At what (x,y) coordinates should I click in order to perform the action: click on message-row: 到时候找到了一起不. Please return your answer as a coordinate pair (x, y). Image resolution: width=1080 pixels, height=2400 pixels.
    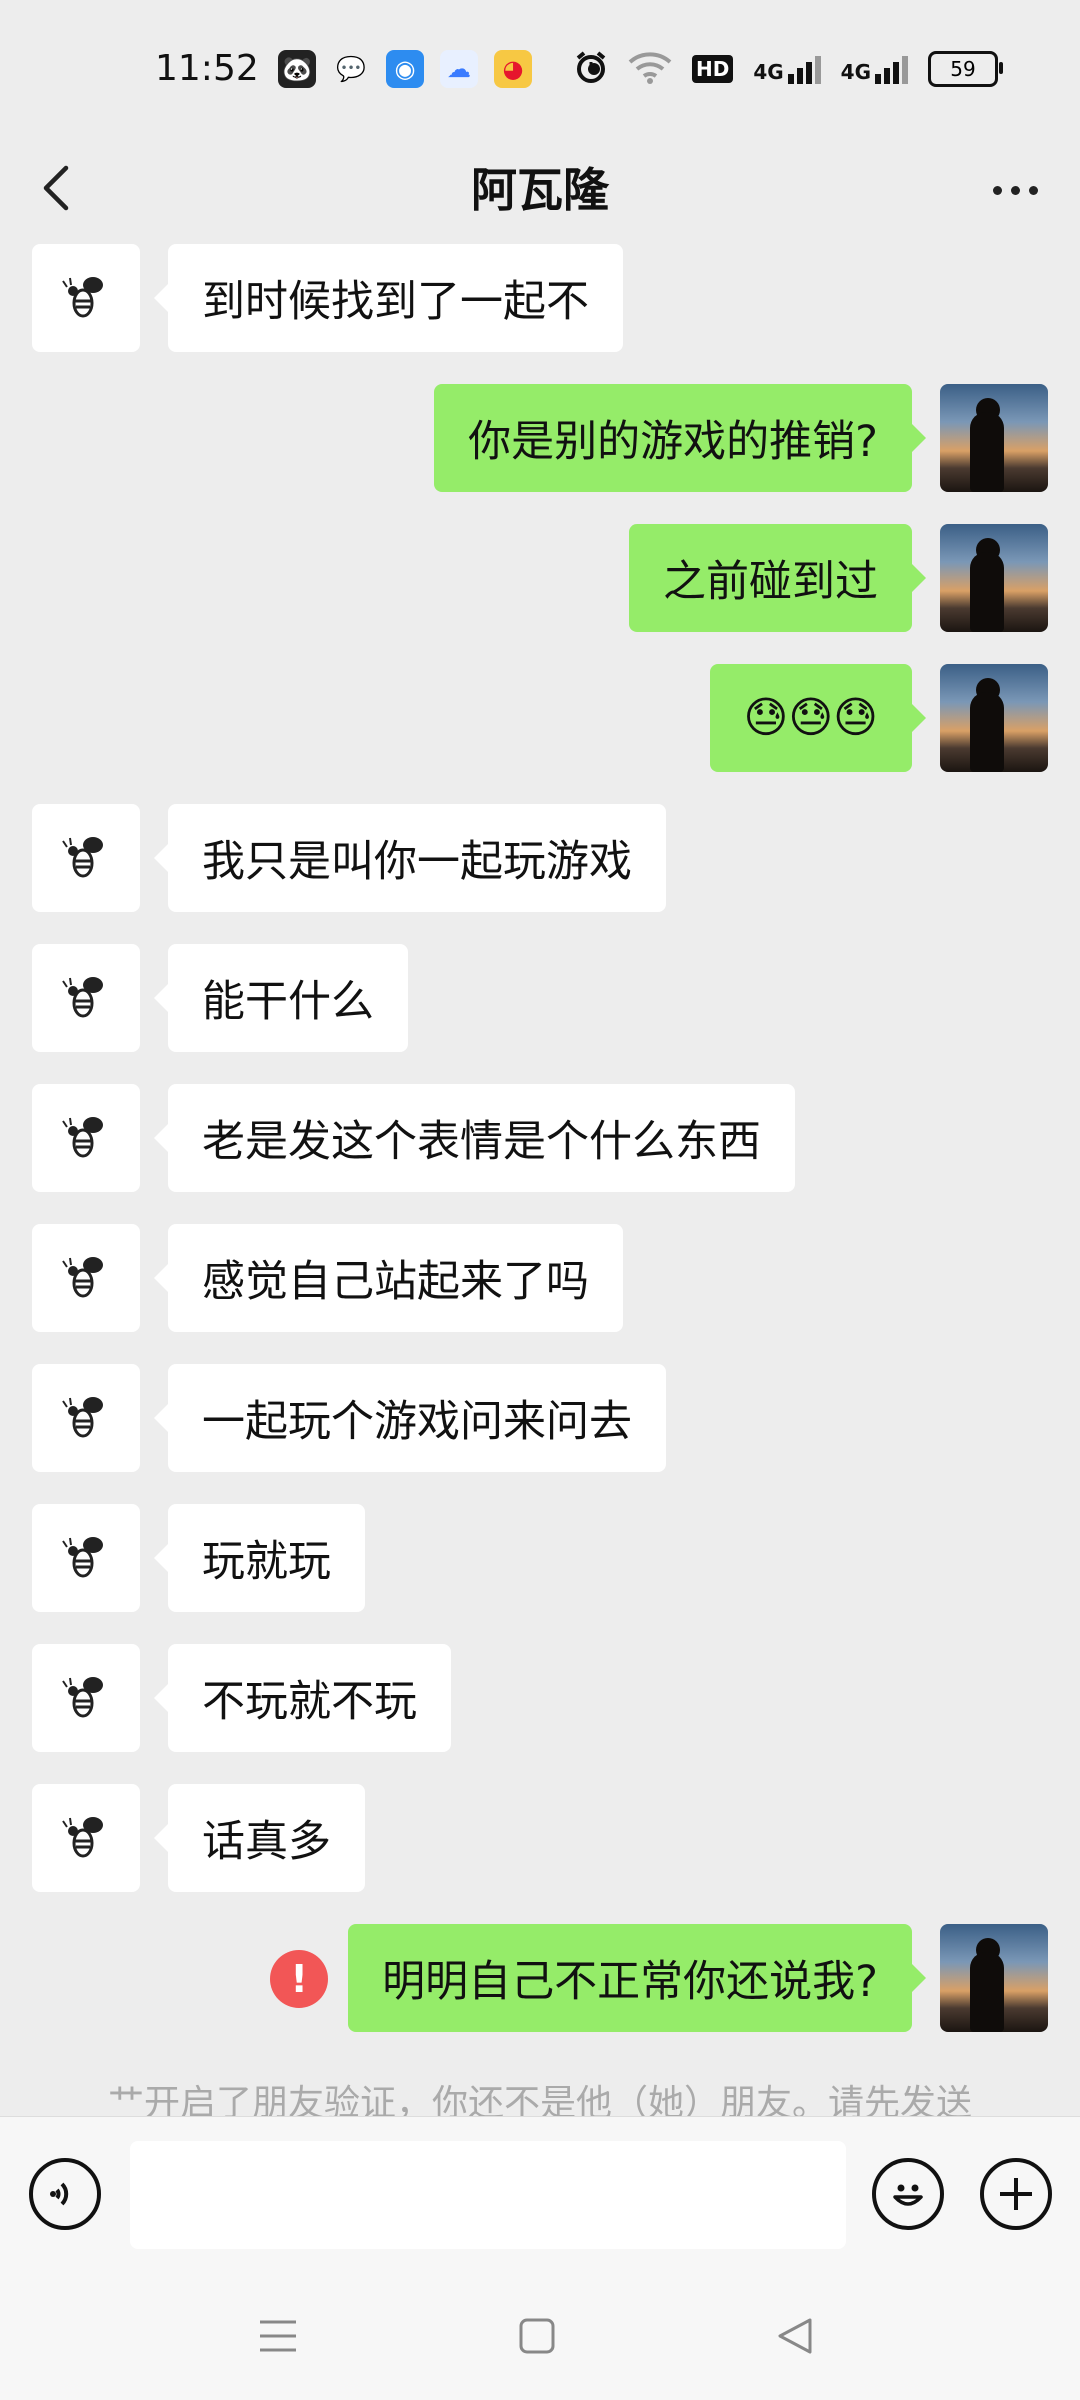
    Looking at the image, I should click on (540, 298).